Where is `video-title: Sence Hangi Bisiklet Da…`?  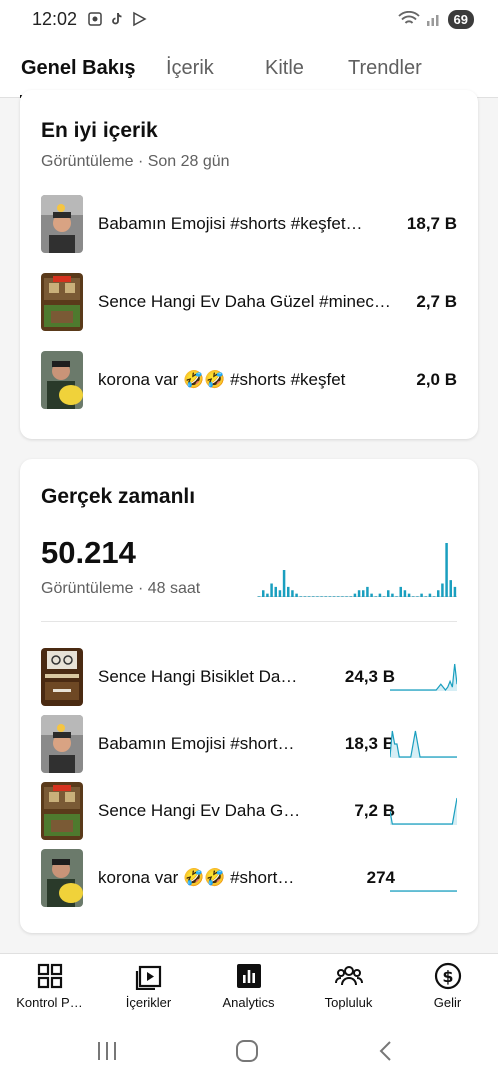 video-title: Sence Hangi Bisiklet Da… is located at coordinates (198, 676).